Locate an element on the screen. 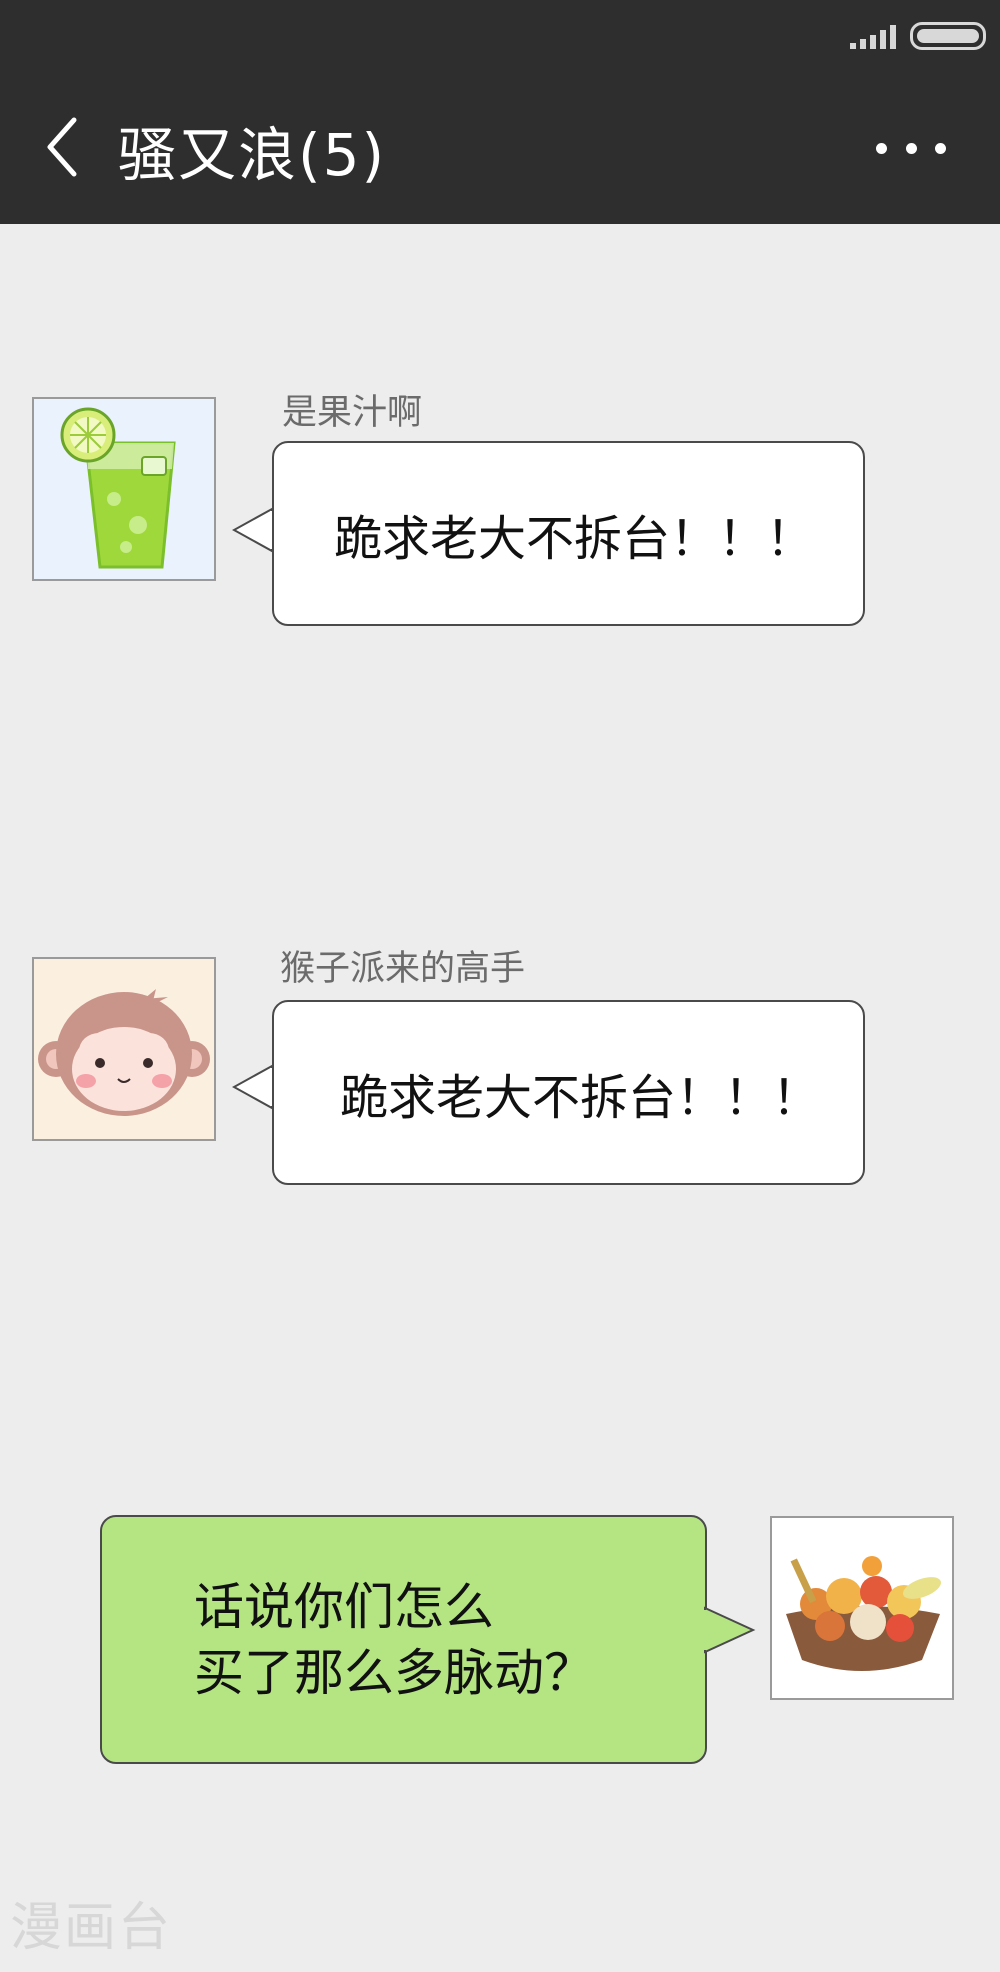 The width and height of the screenshot is (1000, 1972). signal-icon is located at coordinates (873, 36).